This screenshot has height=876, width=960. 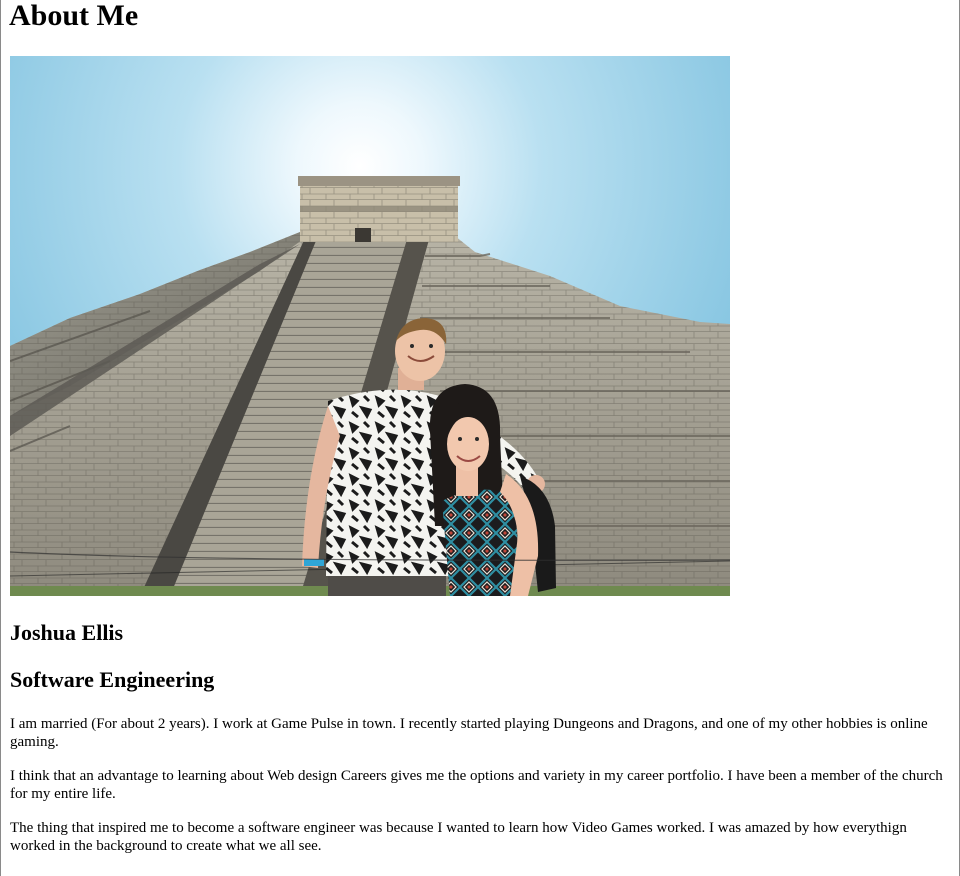 I want to click on profile-field: Software Engineering, so click(x=112, y=679).